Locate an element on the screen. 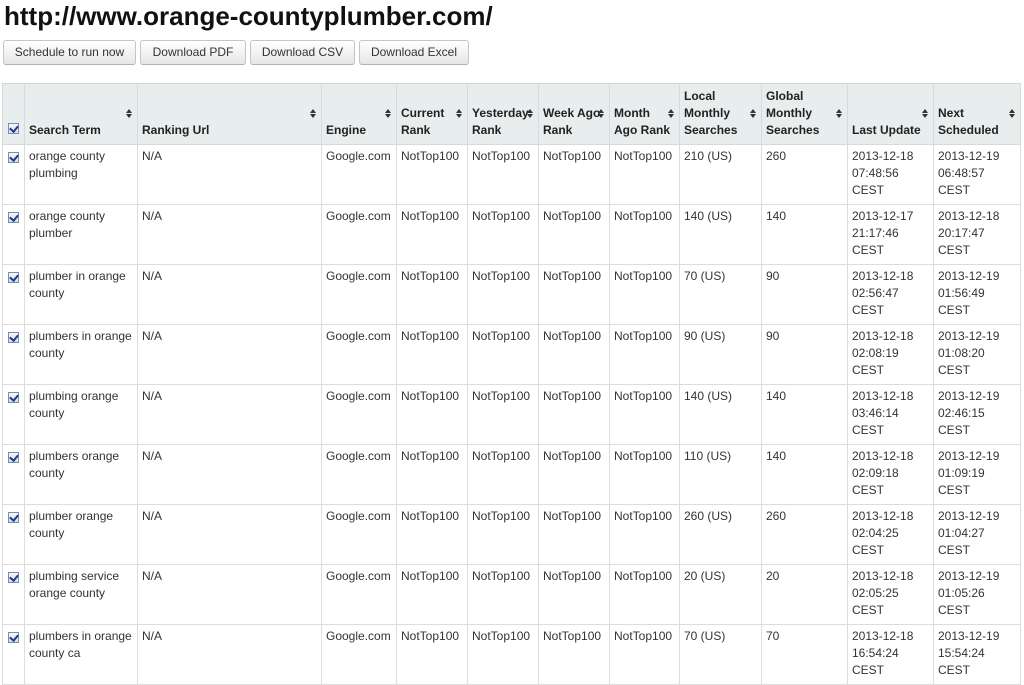 The height and width of the screenshot is (685, 1024). column-header-next-scheduled: Next Scheduled is located at coordinates (977, 114).